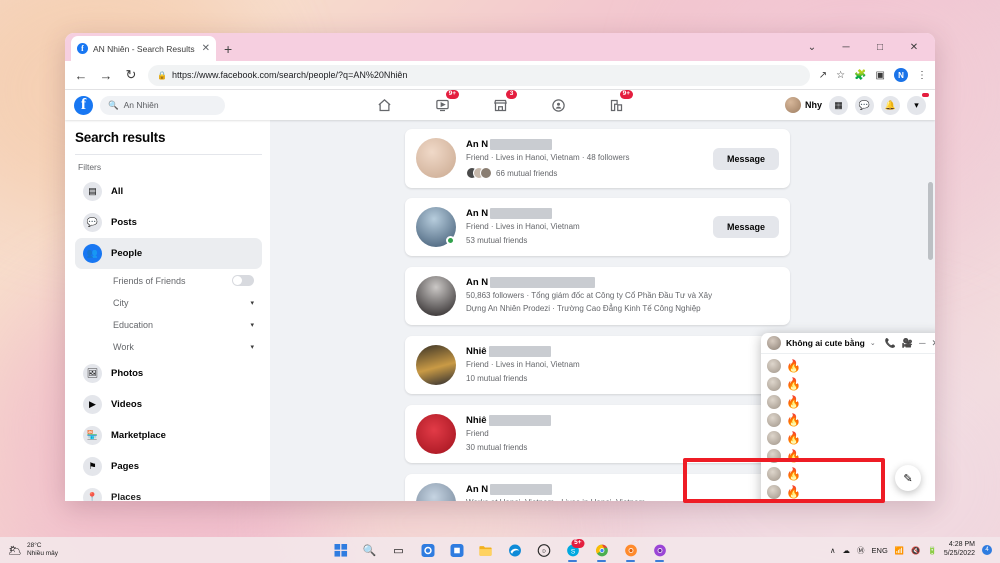 This screenshot has width=1000, height=563. Describe the element at coordinates (243, 280) in the screenshot. I see `friends-of-friends-toggle` at that location.